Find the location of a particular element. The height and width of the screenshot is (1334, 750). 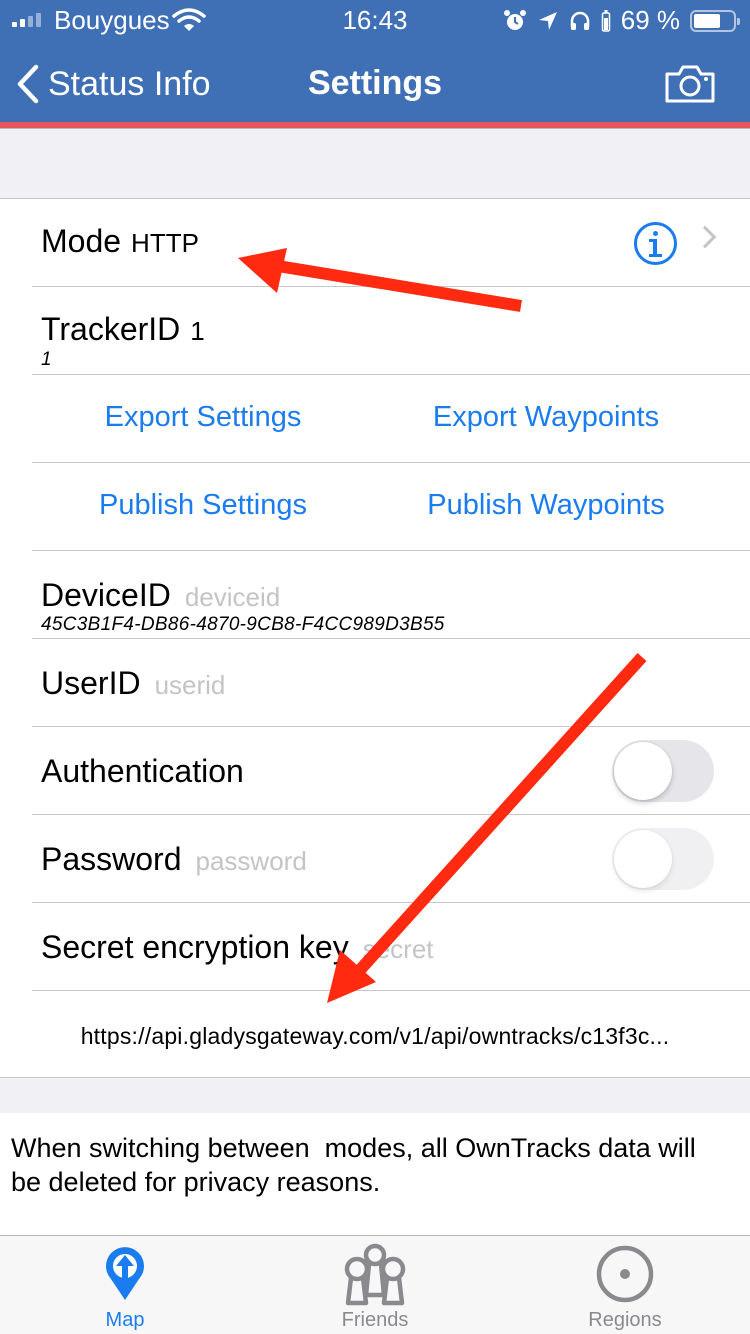

tab-bar: Map Friends Regions is located at coordinates (375, 1284).